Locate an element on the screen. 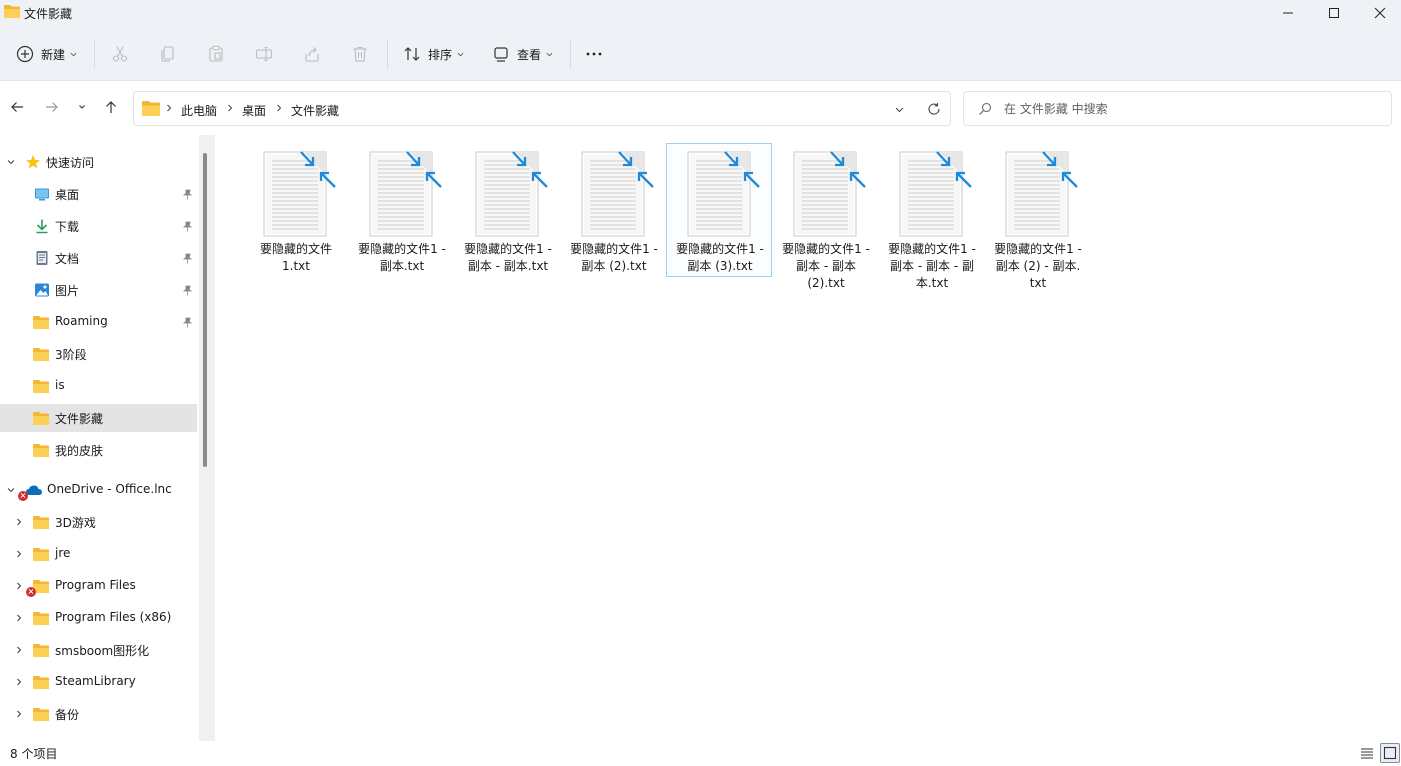 This screenshot has height=766, width=1401. sidebar-item-pictures: 图片 is located at coordinates (98, 290).